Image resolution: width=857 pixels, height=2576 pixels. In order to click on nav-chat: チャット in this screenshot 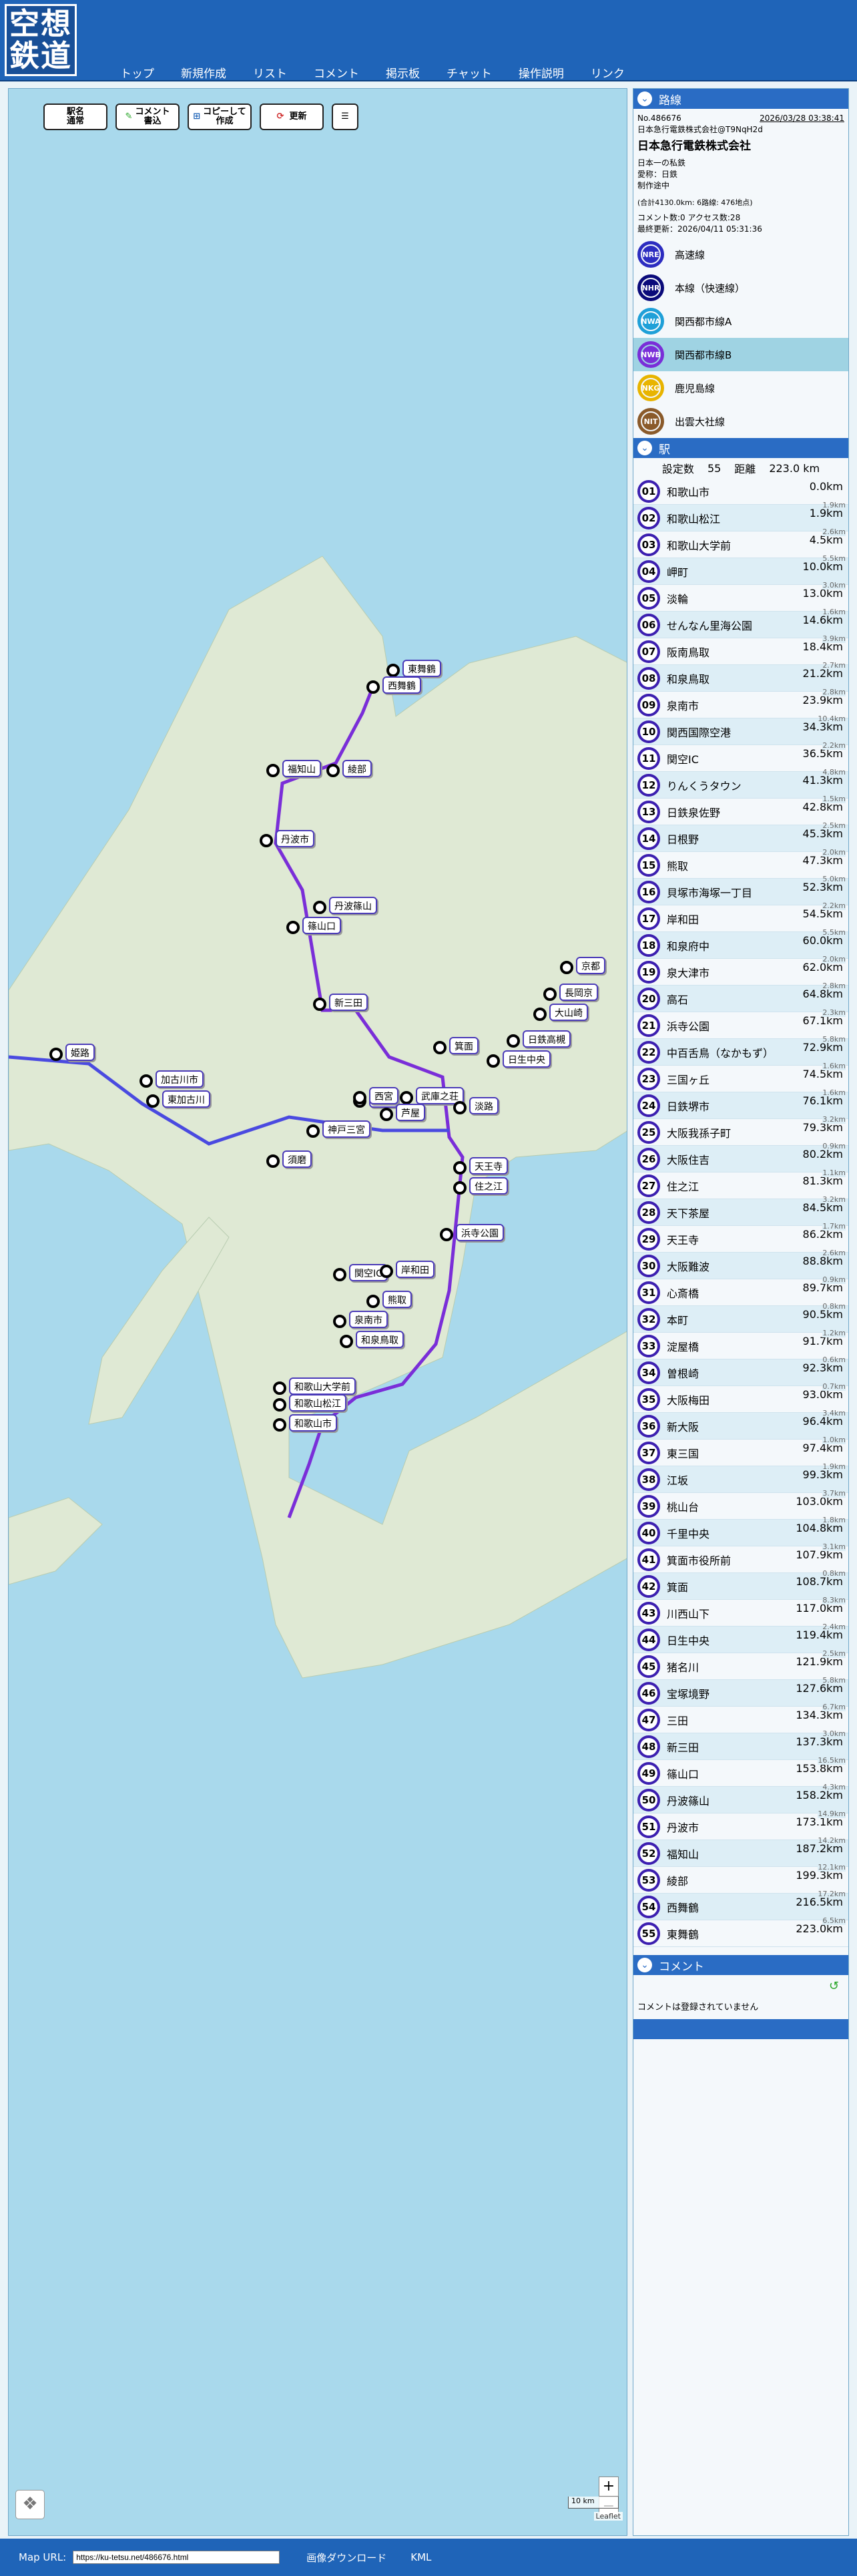, I will do `click(469, 72)`.